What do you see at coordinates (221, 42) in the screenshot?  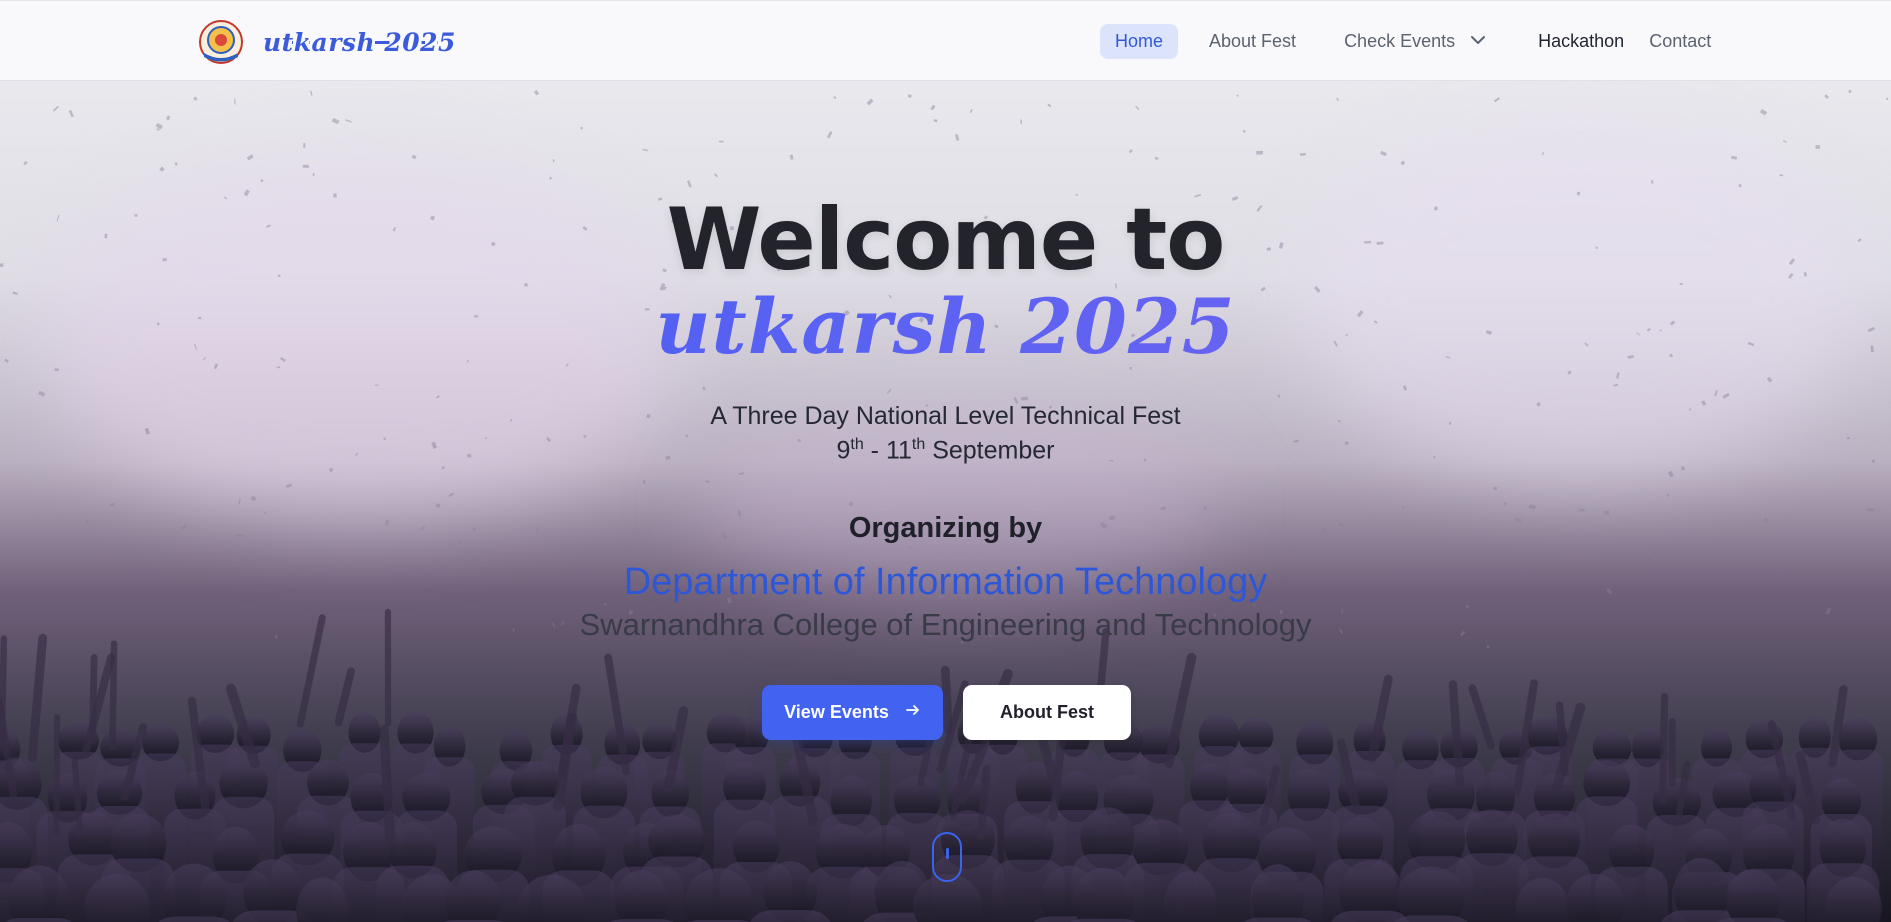 I see `college-crest-icon` at bounding box center [221, 42].